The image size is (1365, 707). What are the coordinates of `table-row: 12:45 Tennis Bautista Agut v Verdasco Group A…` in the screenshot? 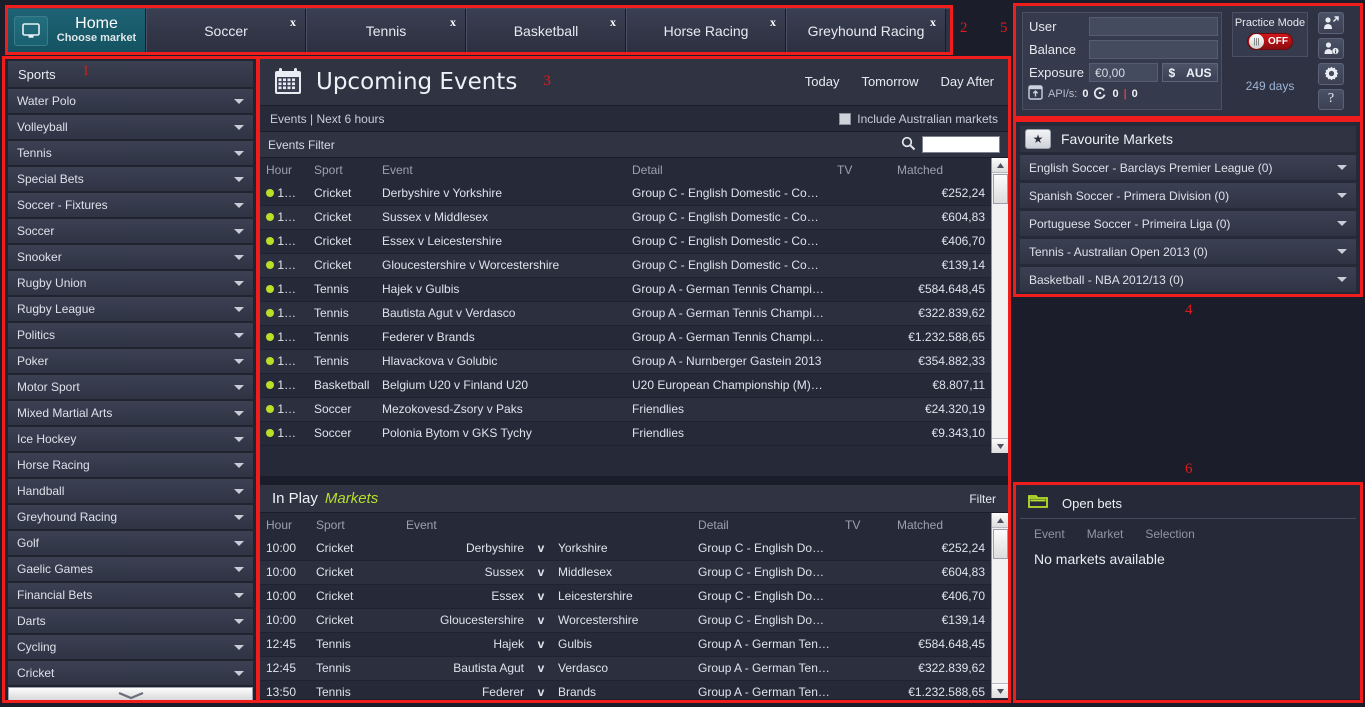 It's located at (625, 668).